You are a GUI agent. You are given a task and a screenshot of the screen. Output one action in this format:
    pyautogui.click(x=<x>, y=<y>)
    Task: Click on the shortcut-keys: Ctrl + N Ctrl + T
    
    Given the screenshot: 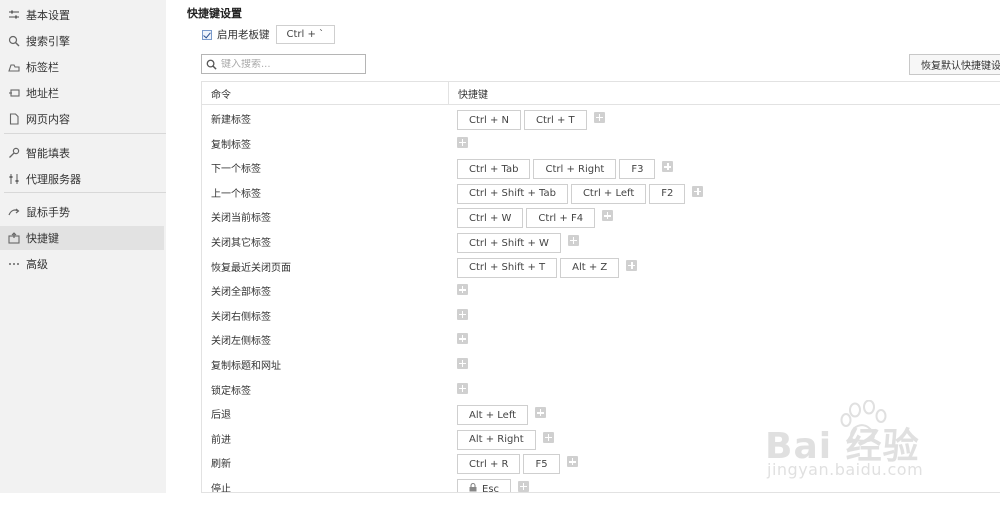 What is the action you would take?
    pyautogui.click(x=531, y=120)
    